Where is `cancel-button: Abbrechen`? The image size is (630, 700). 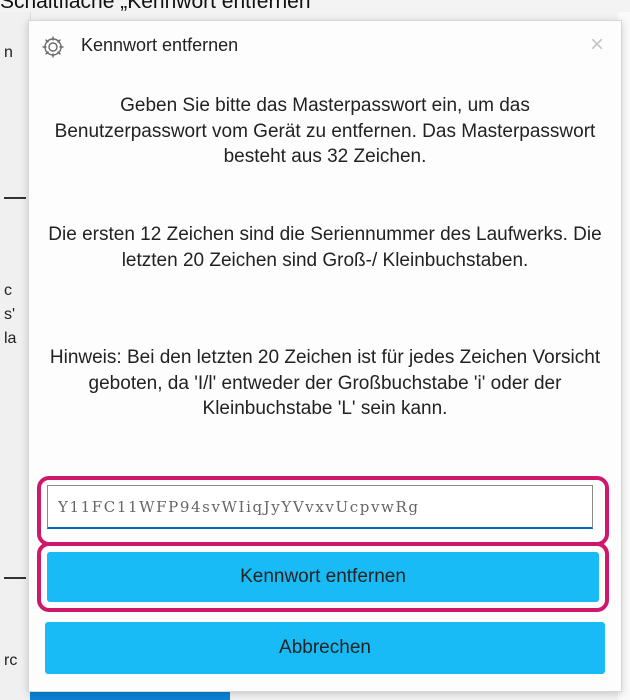
cancel-button: Abbrechen is located at coordinates (325, 648).